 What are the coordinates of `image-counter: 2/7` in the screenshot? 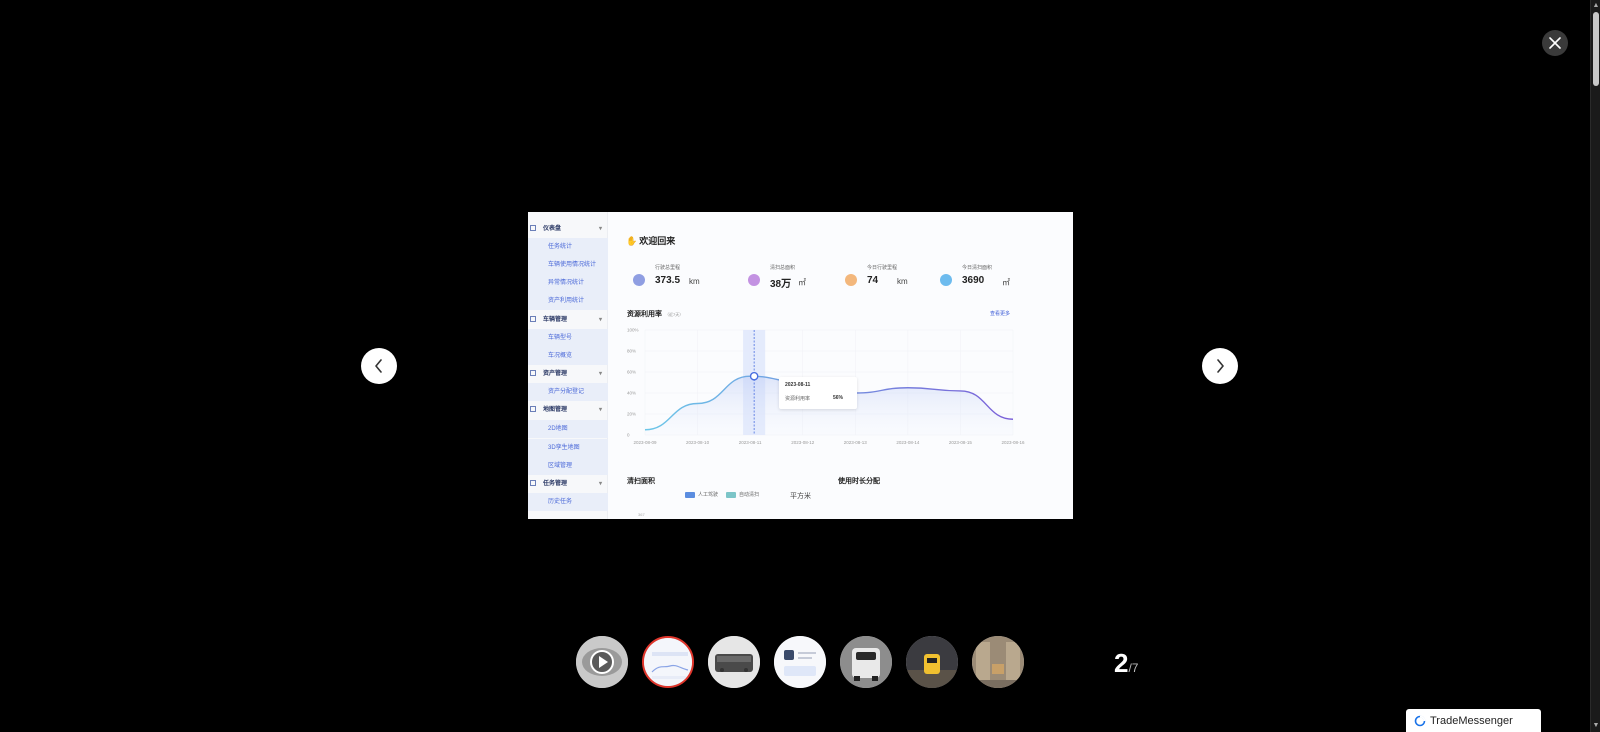 It's located at (1126, 663).